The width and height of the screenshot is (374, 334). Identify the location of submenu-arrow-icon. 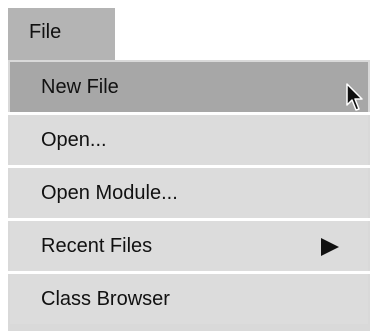
(330, 247).